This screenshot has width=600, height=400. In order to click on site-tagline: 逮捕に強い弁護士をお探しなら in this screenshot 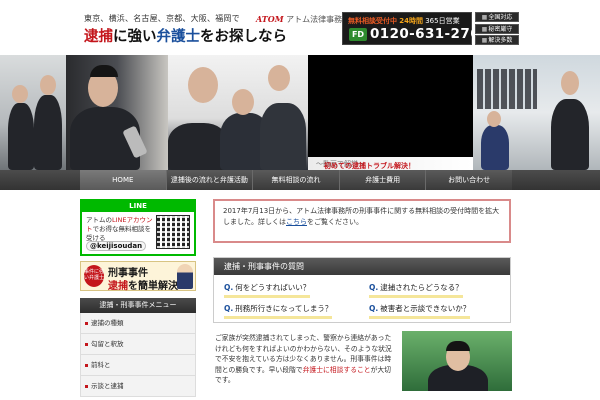, I will do `click(185, 35)`.